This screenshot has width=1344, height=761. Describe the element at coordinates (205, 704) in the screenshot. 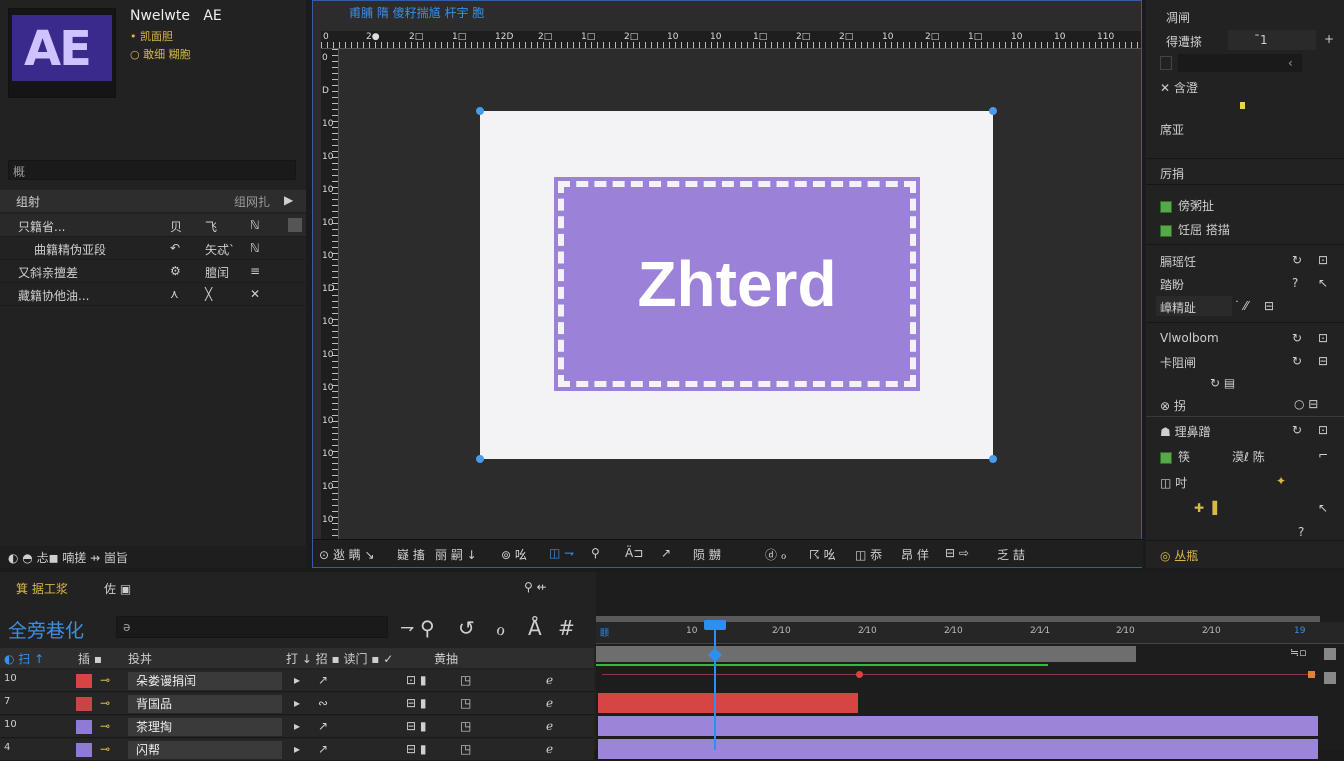

I see `layer-name: 背国品` at that location.